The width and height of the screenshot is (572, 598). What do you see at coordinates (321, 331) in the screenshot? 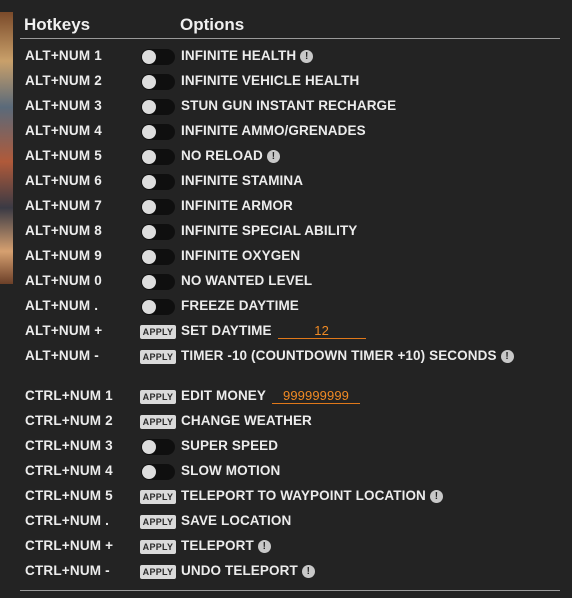
I see `daytime-input: 12` at bounding box center [321, 331].